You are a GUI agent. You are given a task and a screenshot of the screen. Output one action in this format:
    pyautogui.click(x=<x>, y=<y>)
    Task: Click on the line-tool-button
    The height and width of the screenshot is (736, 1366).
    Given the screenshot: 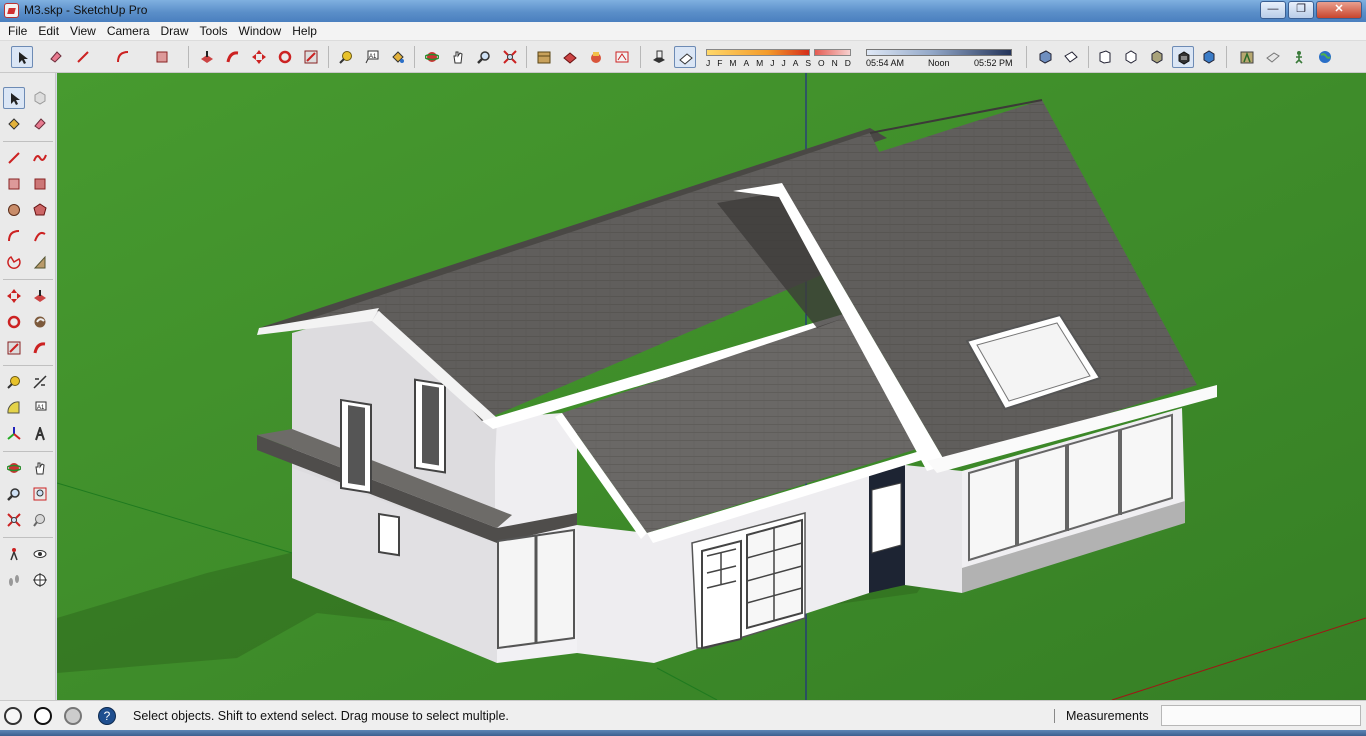 What is the action you would take?
    pyautogui.click(x=83, y=57)
    